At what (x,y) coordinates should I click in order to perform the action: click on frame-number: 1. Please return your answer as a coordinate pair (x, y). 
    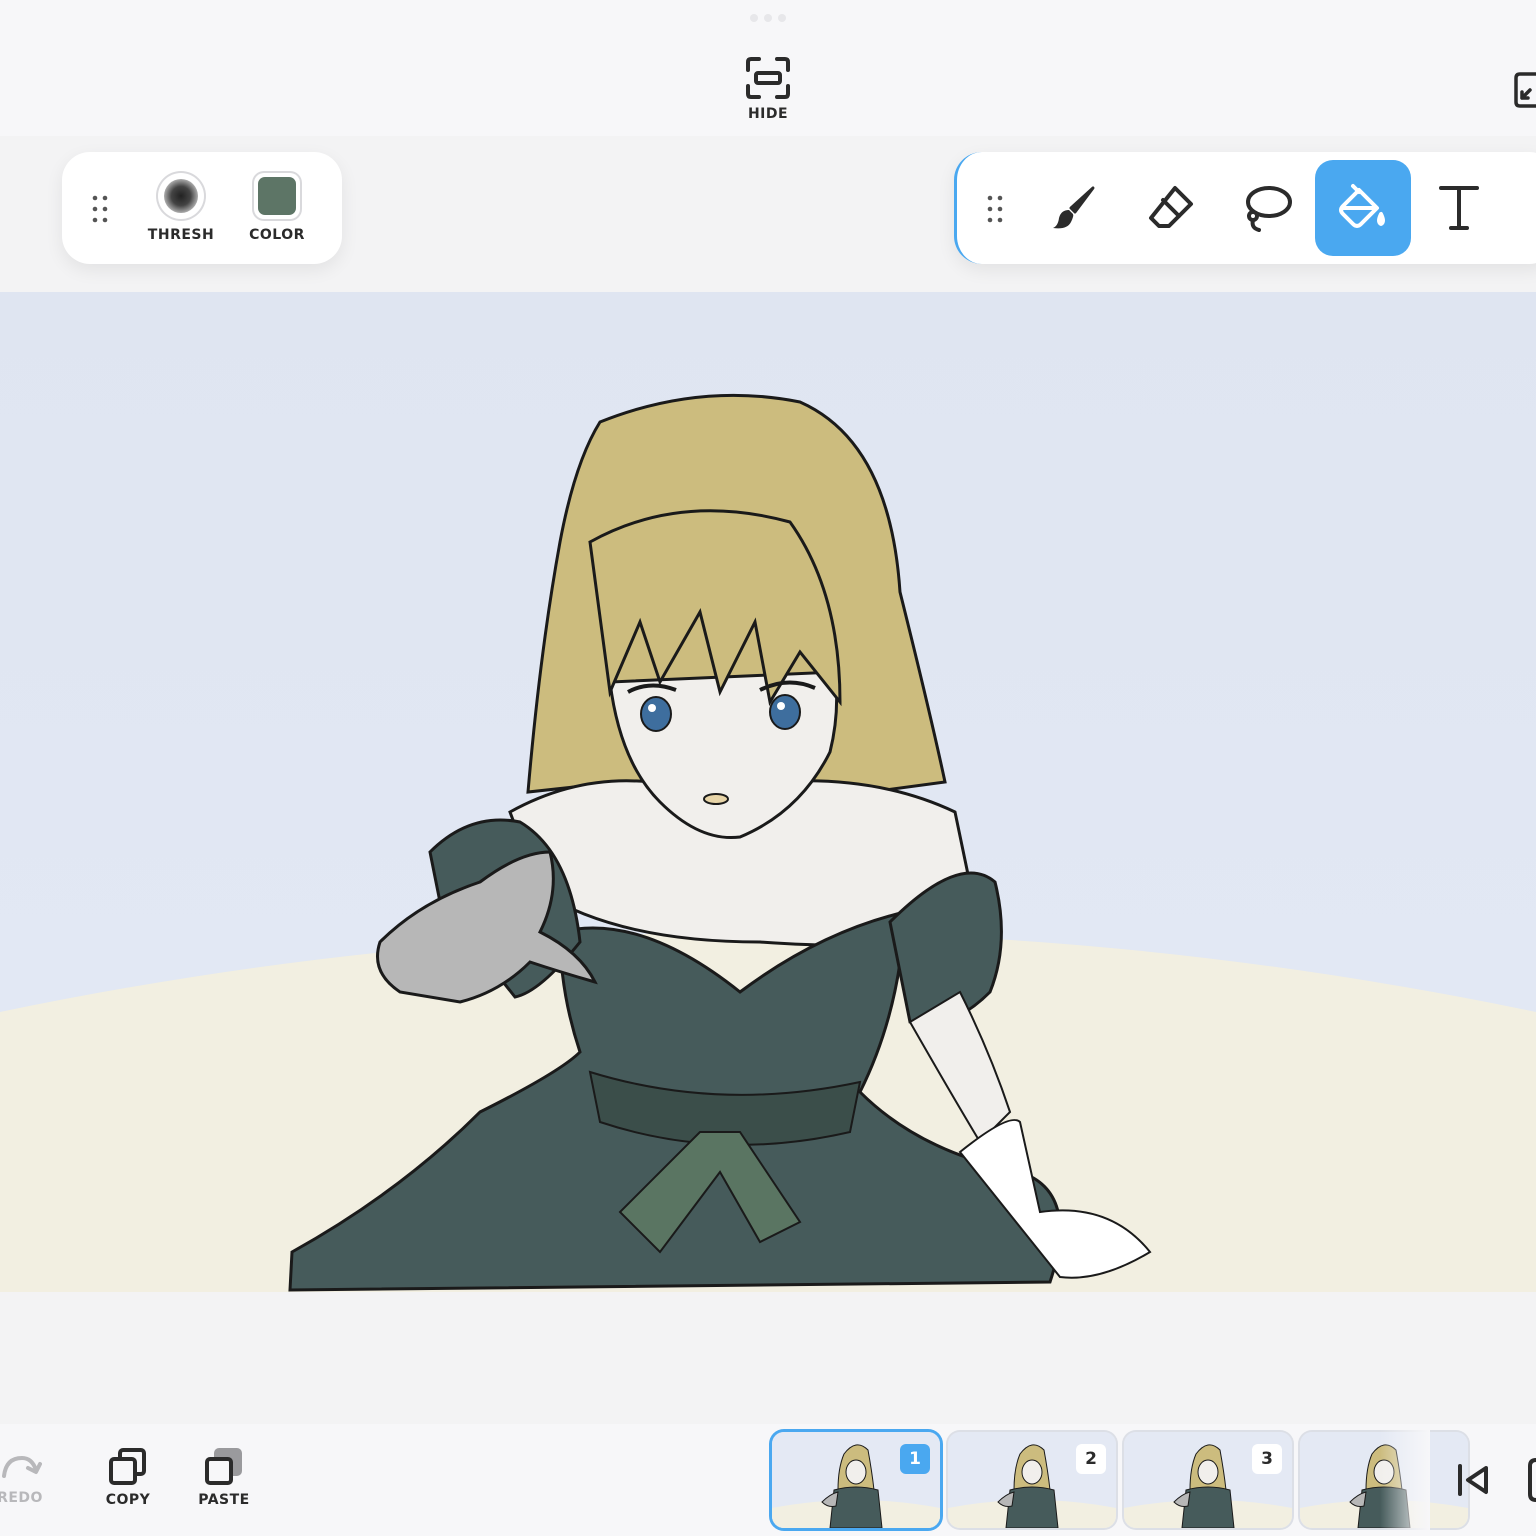
    Looking at the image, I should click on (915, 1459).